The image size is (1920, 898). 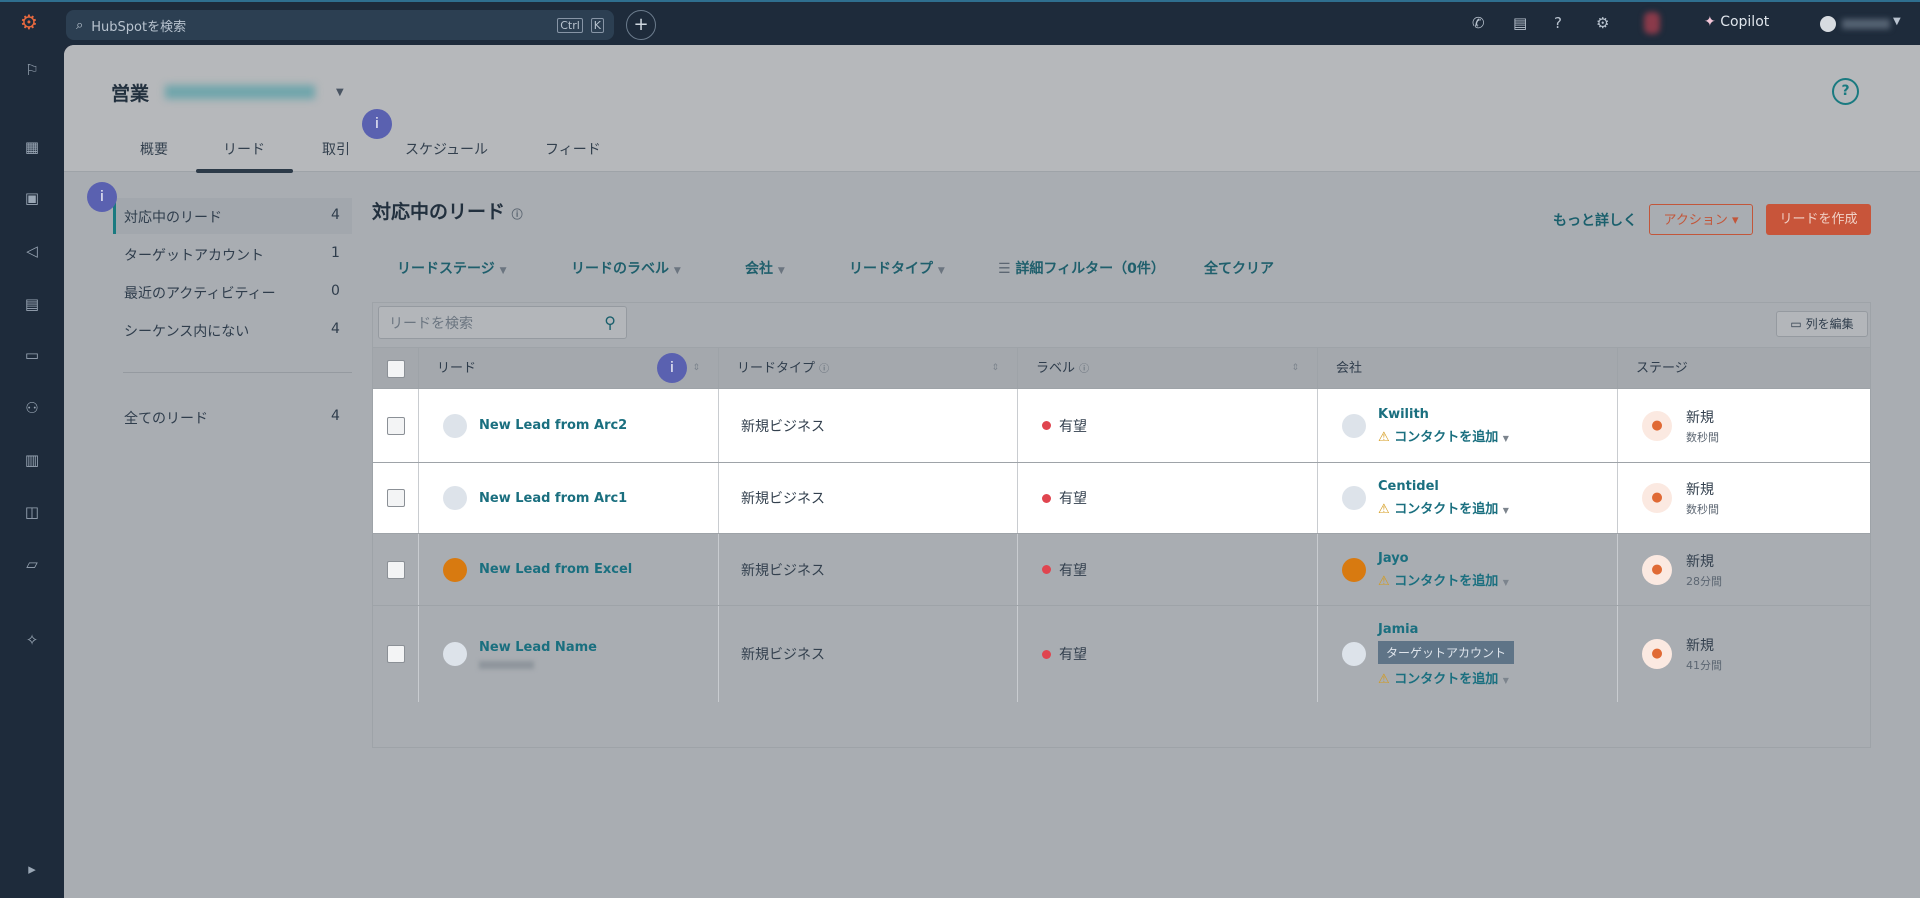 I want to click on tab-schedule: スケジュール, so click(x=446, y=149).